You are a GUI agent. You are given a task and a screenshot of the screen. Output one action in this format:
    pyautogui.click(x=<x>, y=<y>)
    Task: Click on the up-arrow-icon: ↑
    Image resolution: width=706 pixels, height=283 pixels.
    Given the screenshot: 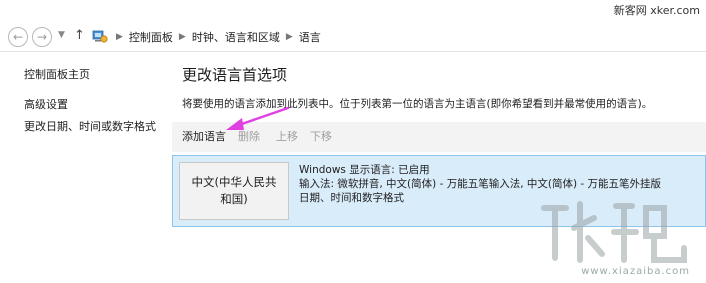 What is the action you would take?
    pyautogui.click(x=79, y=35)
    